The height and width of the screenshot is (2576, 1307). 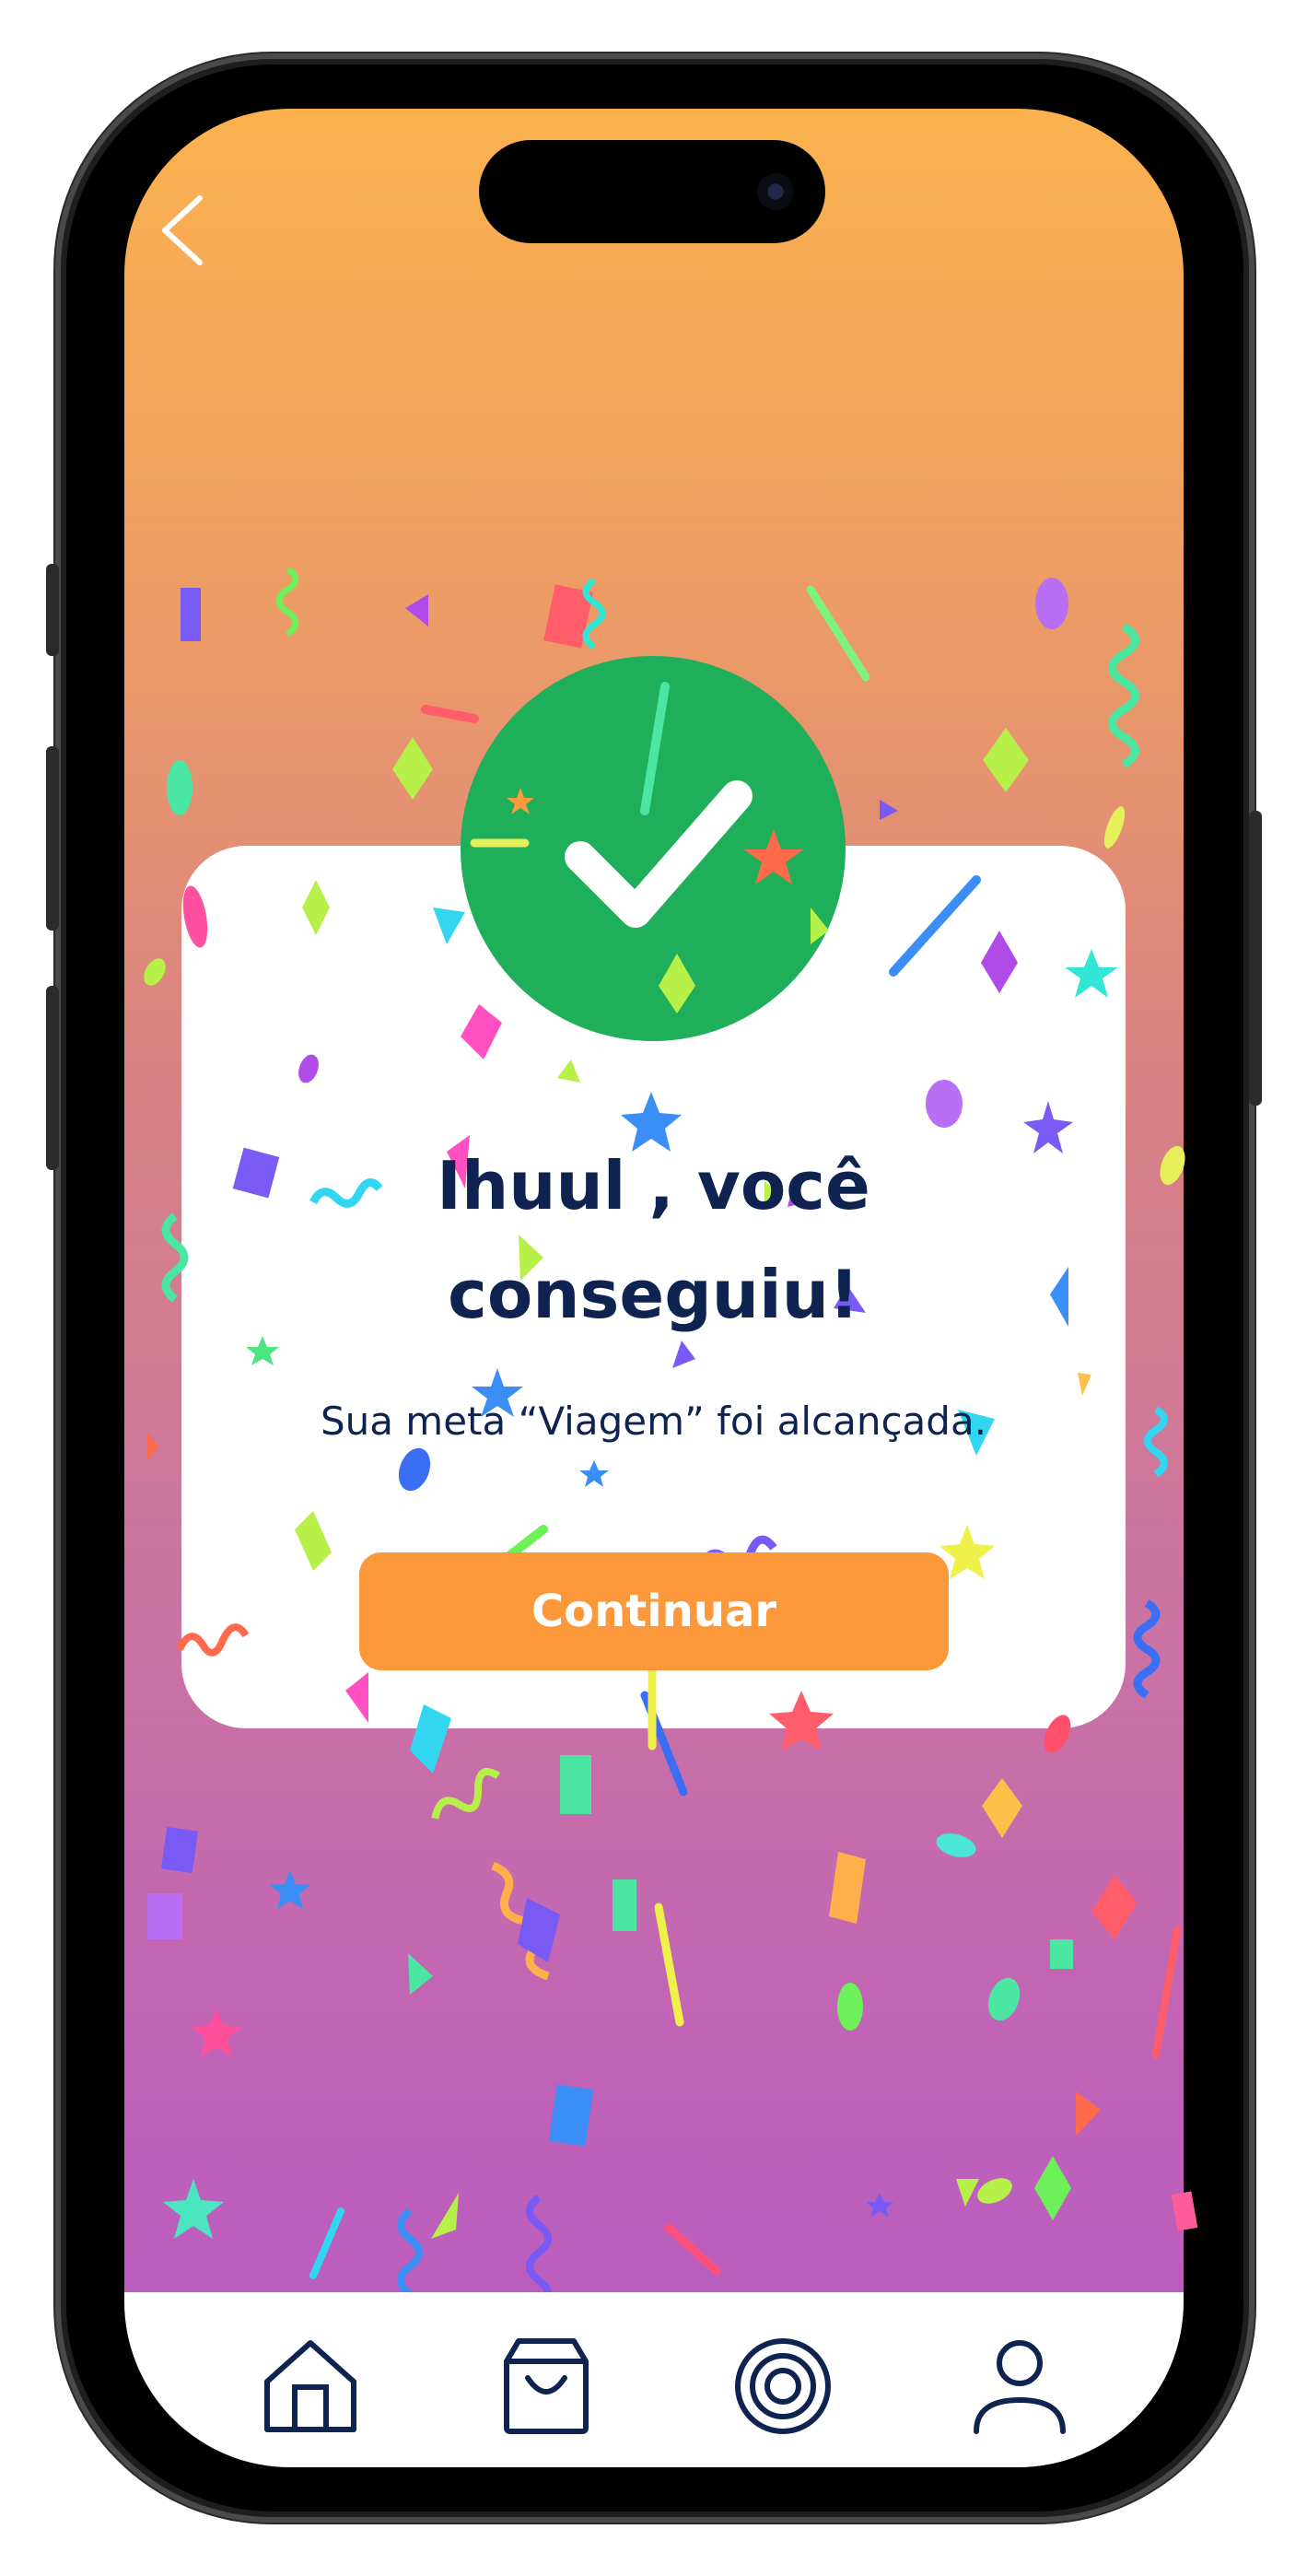 I want to click on profile-icon, so click(x=1020, y=2387).